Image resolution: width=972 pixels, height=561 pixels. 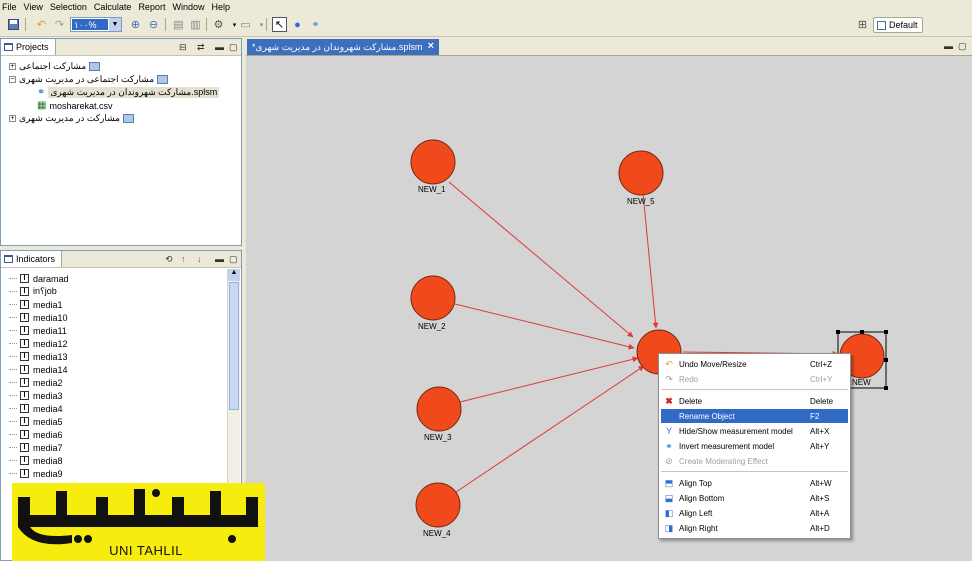 I want to click on tree-item: − مشارکت اجتماعی در مدیریت شهری, so click(x=90, y=79).